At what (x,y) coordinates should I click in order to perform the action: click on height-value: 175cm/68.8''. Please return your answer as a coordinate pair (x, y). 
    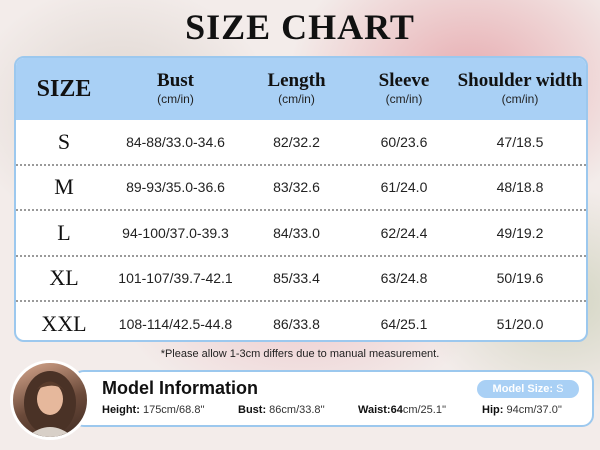
    Looking at the image, I should click on (173, 410).